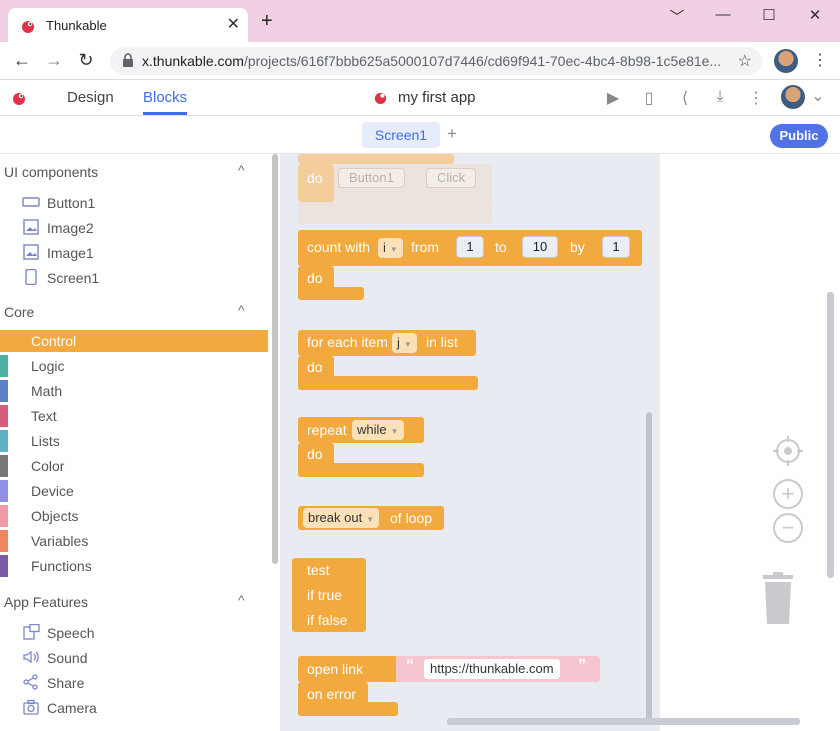 This screenshot has width=840, height=731. I want to click on device-icon: ▯, so click(649, 98).